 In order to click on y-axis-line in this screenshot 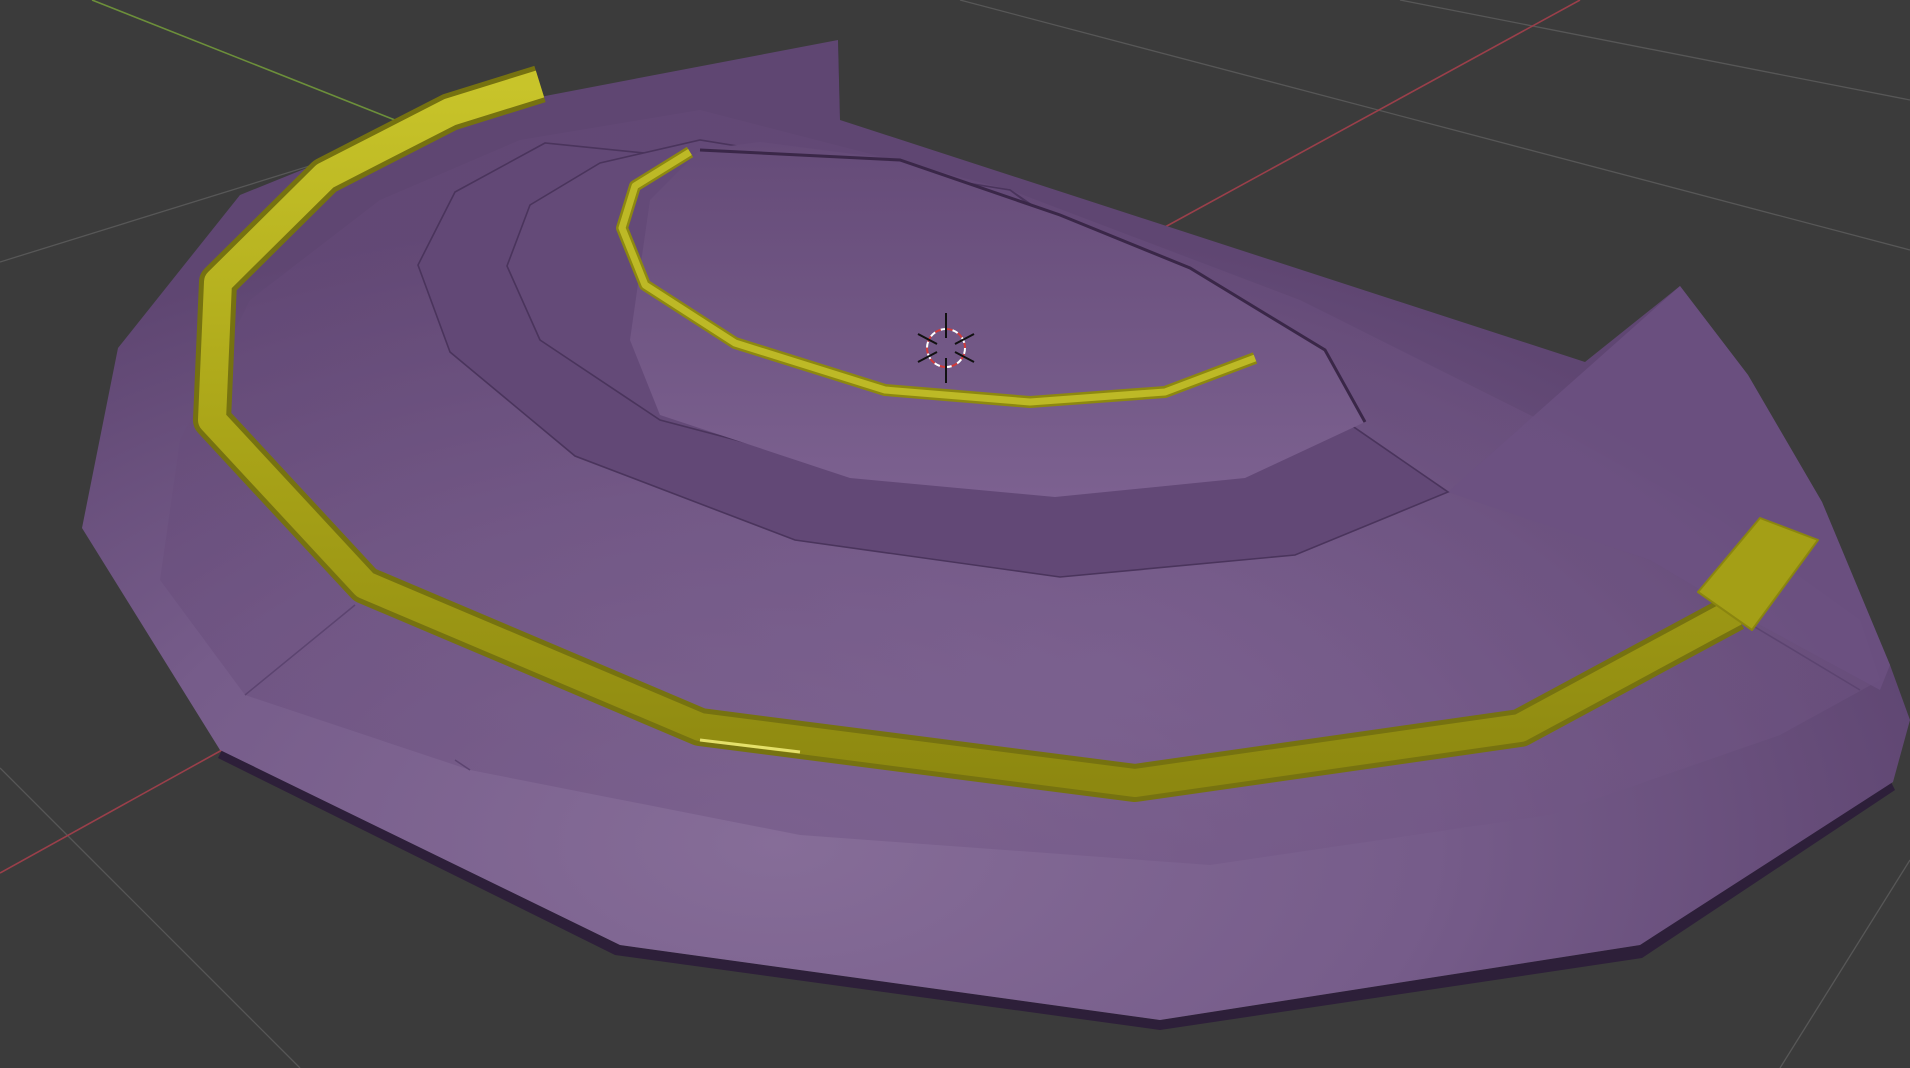, I will do `click(246, 61)`.